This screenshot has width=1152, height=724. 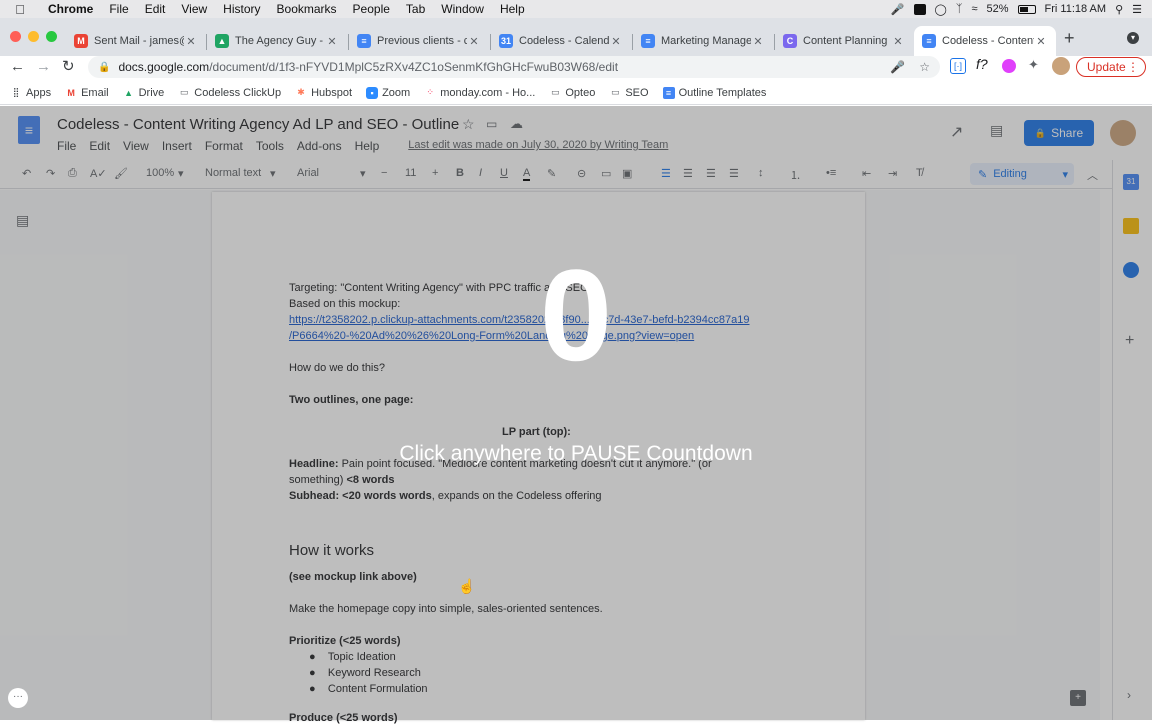 I want to click on bookmark-email: M Email, so click(x=87, y=92).